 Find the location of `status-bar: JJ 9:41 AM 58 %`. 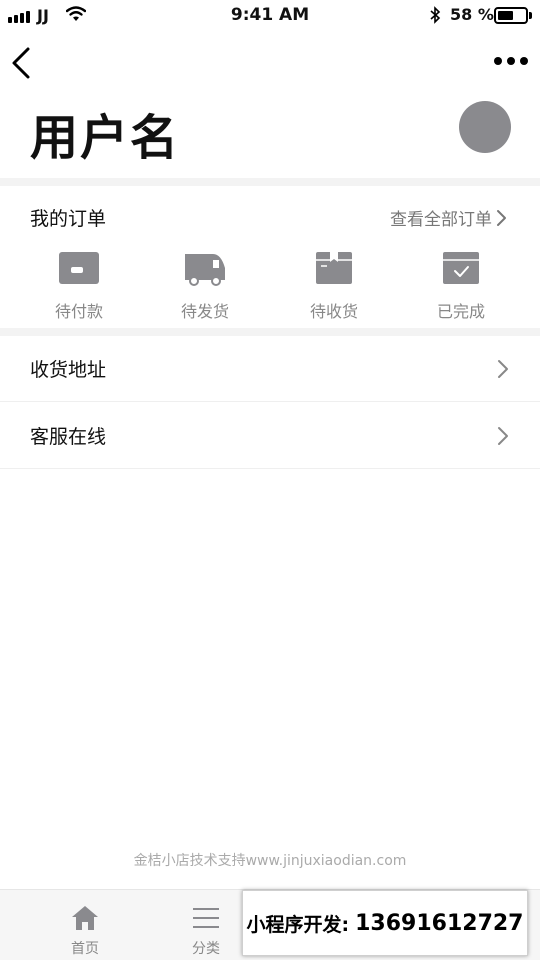

status-bar: JJ 9:41 AM 58 % is located at coordinates (270, 15).